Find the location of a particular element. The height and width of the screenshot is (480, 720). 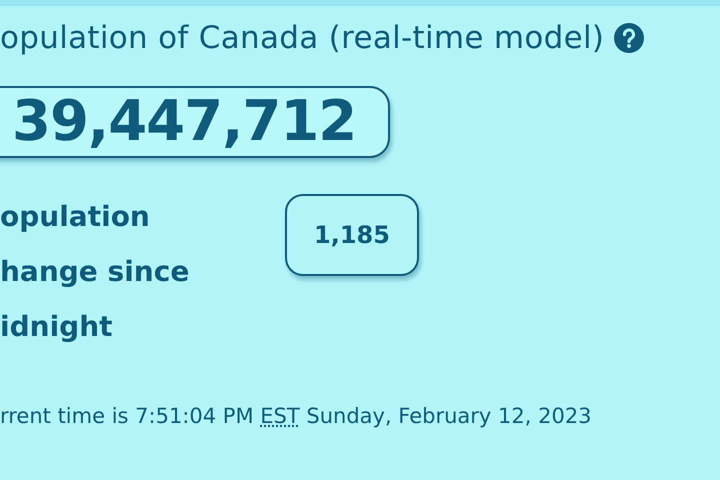

current-time-text: rrent time is 7:51:04 PM EST Sunday, February 12, 2023 is located at coordinates (296, 416).